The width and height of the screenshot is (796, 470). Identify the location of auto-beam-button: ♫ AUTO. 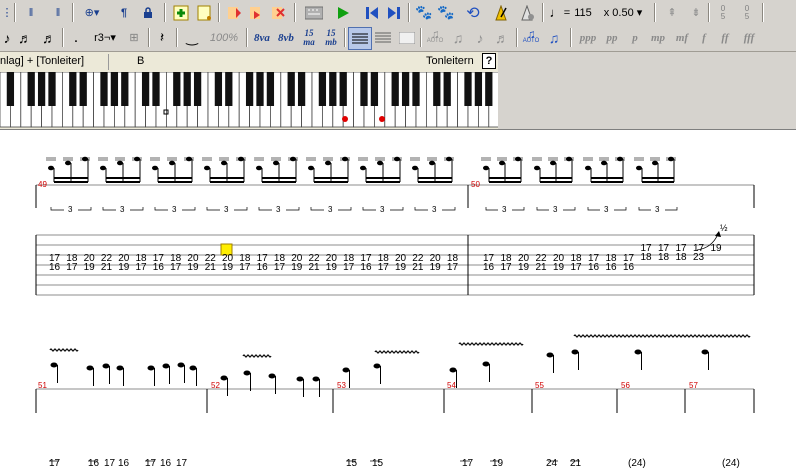
(435, 37).